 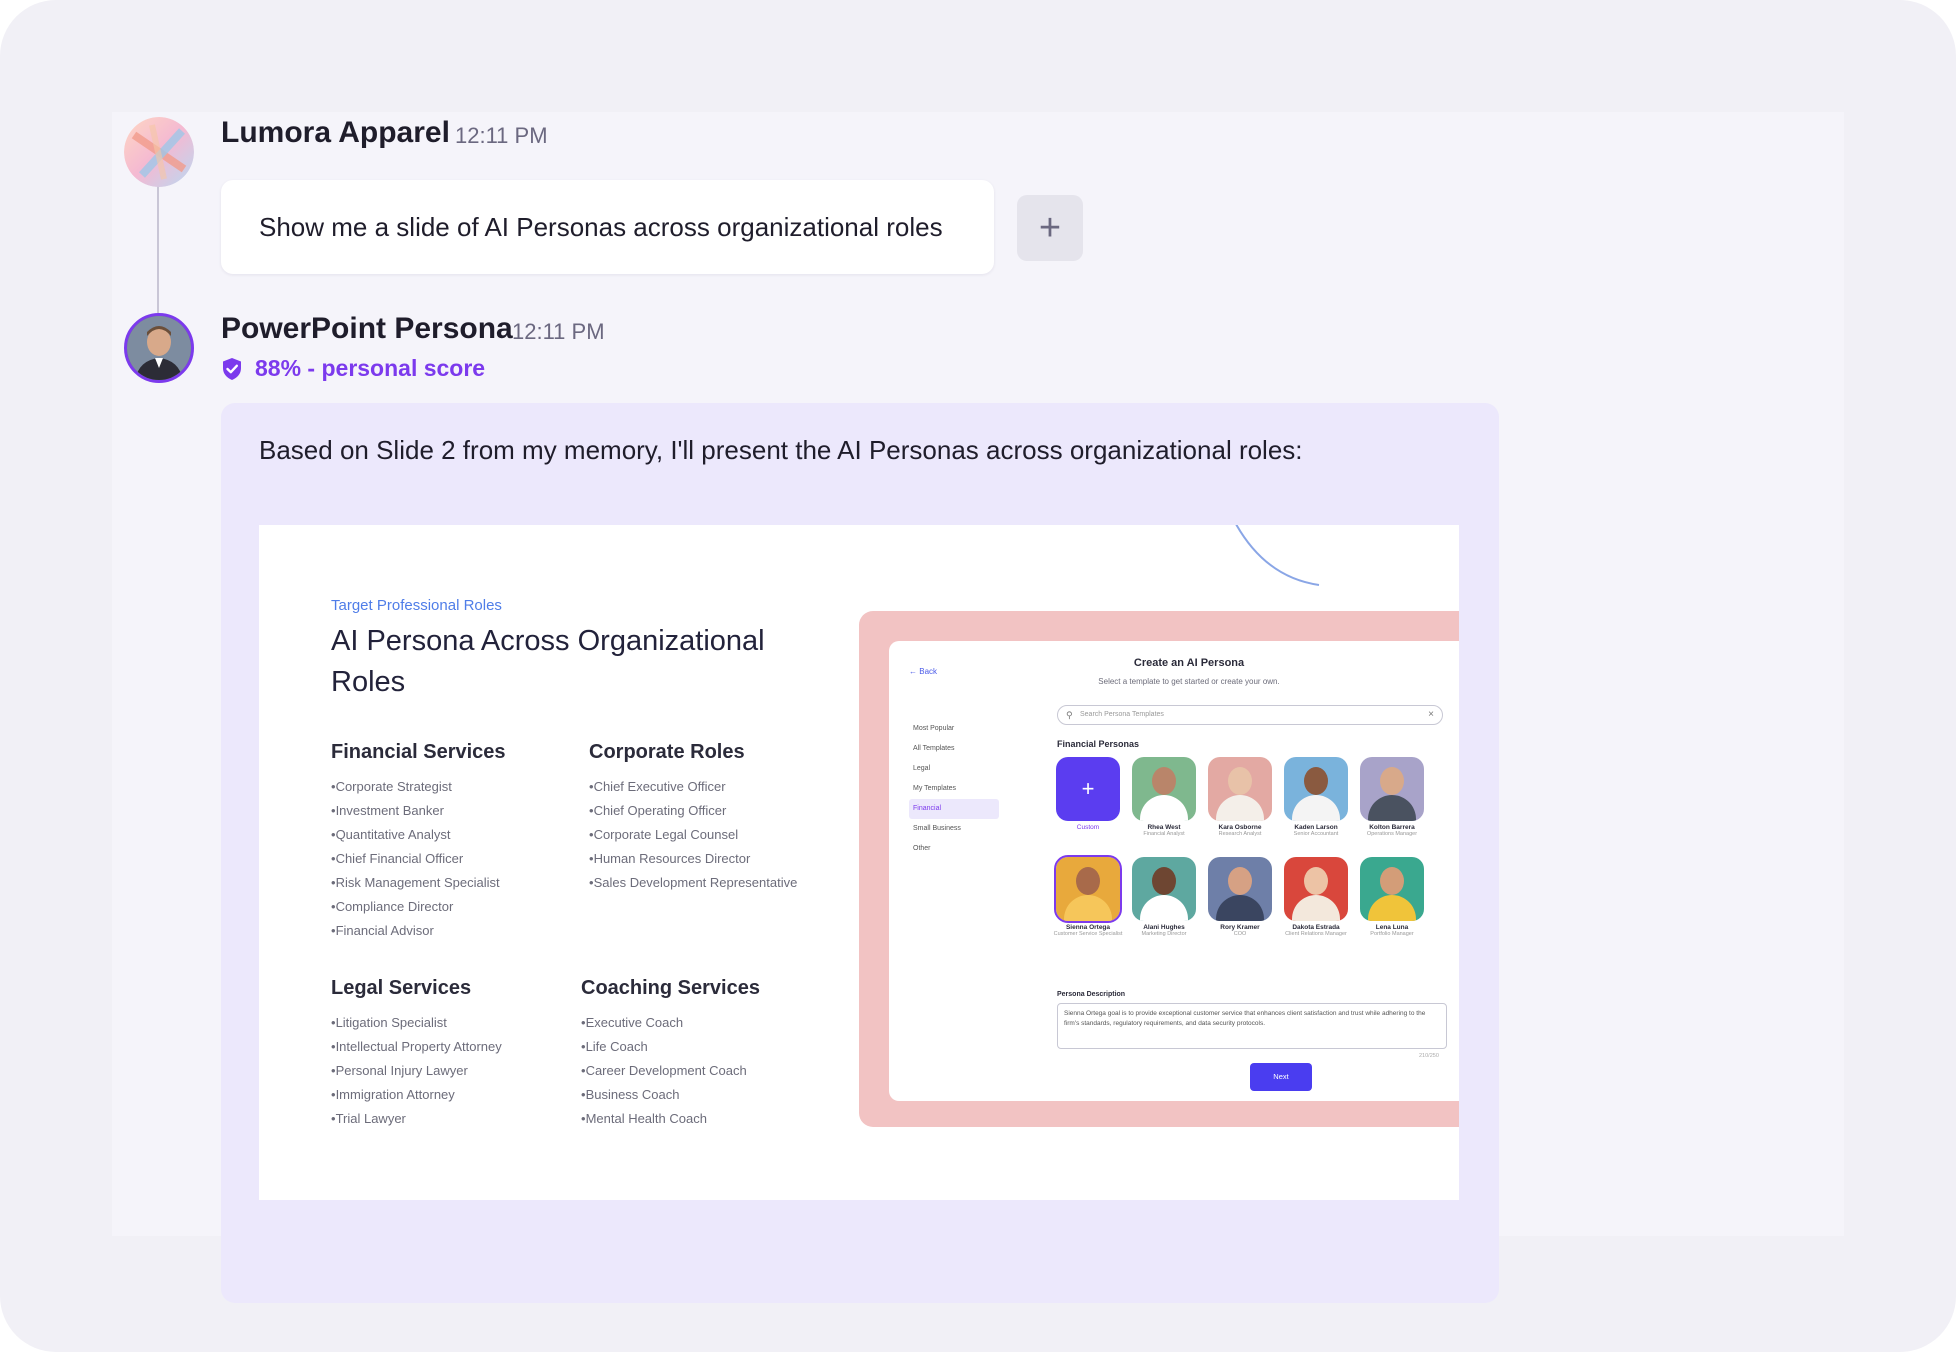 What do you see at coordinates (693, 811) in the screenshot?
I see `list-item: Chief Operating Officer` at bounding box center [693, 811].